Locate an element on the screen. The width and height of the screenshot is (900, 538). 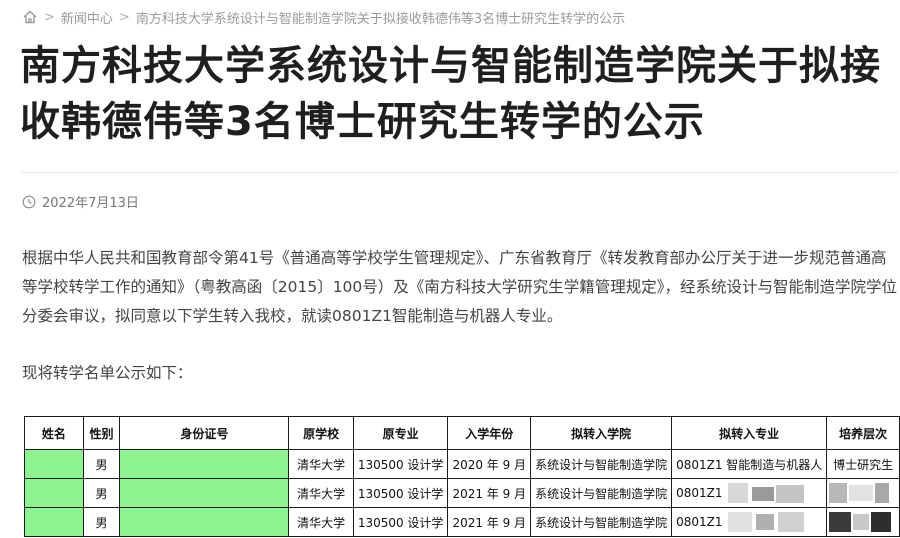
target-major-cell: 0801Z1 智能制造与机器人 is located at coordinates (749, 464).